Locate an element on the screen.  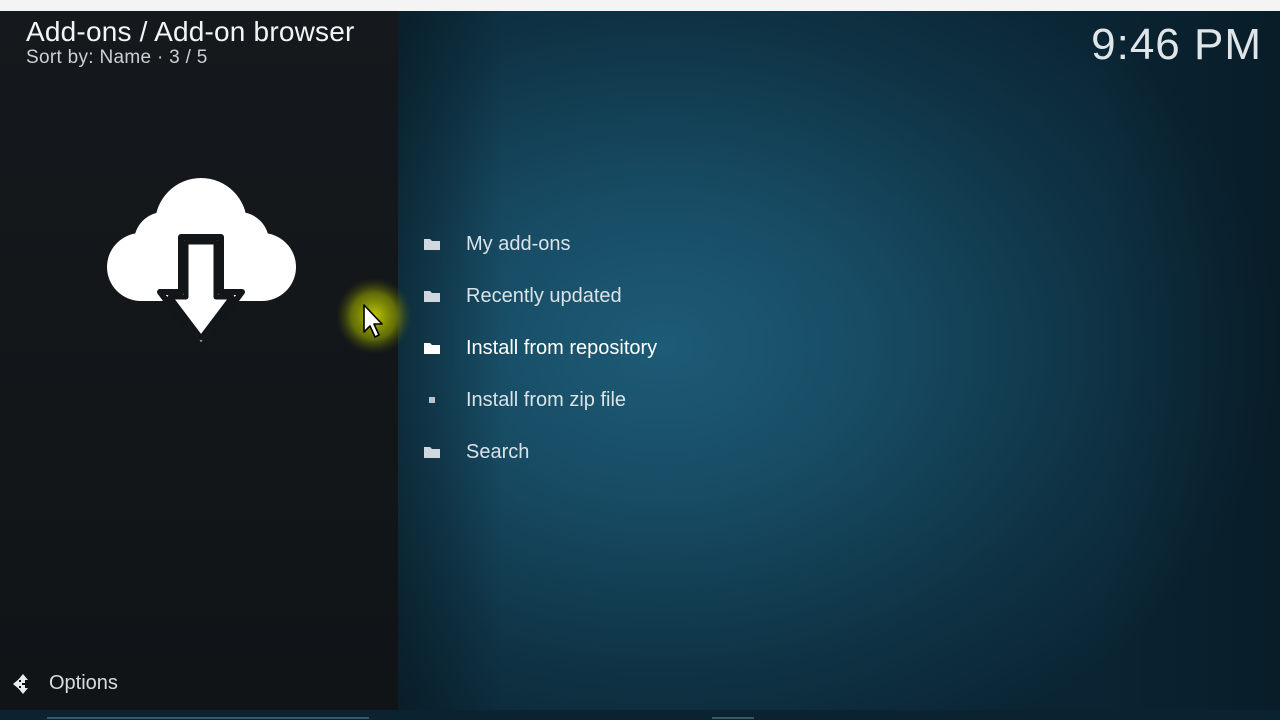
mouse-cursor-icon is located at coordinates (374, 316).